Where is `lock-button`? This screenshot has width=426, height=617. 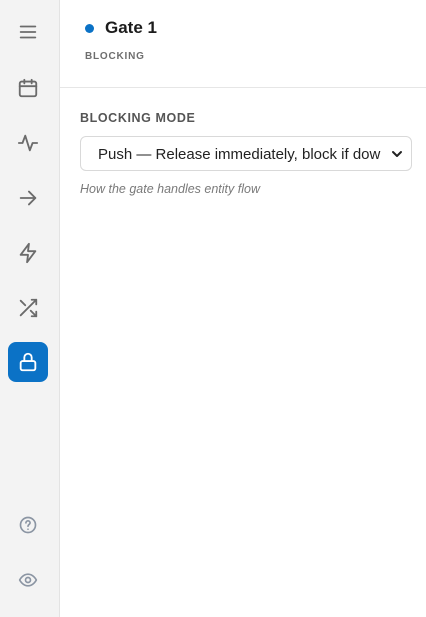 lock-button is located at coordinates (28, 362).